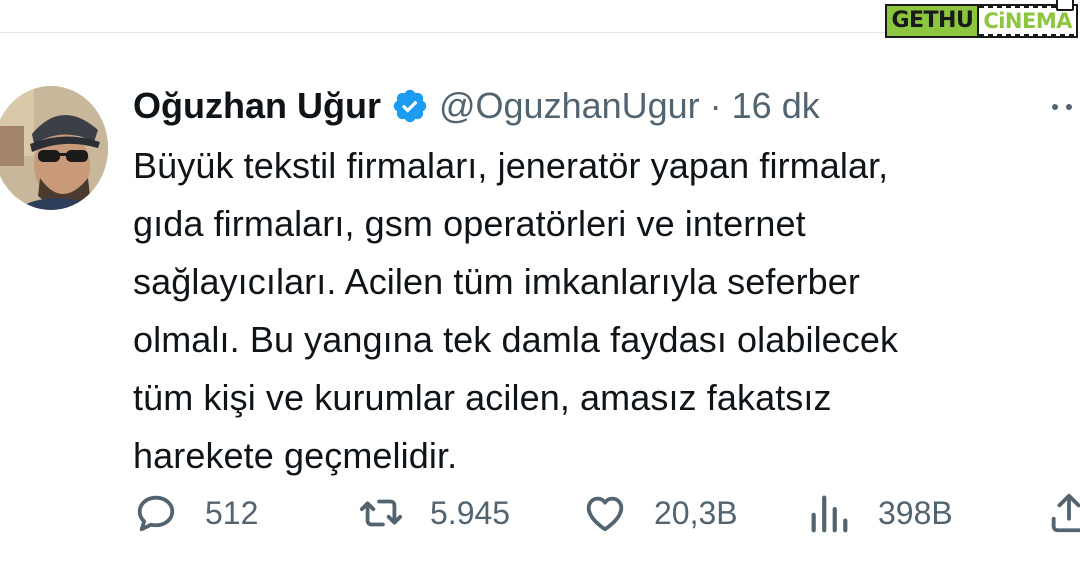 This screenshot has height=566, width=1080. Describe the element at coordinates (470, 512) in the screenshot. I see `retweet-count: 5.945` at that location.